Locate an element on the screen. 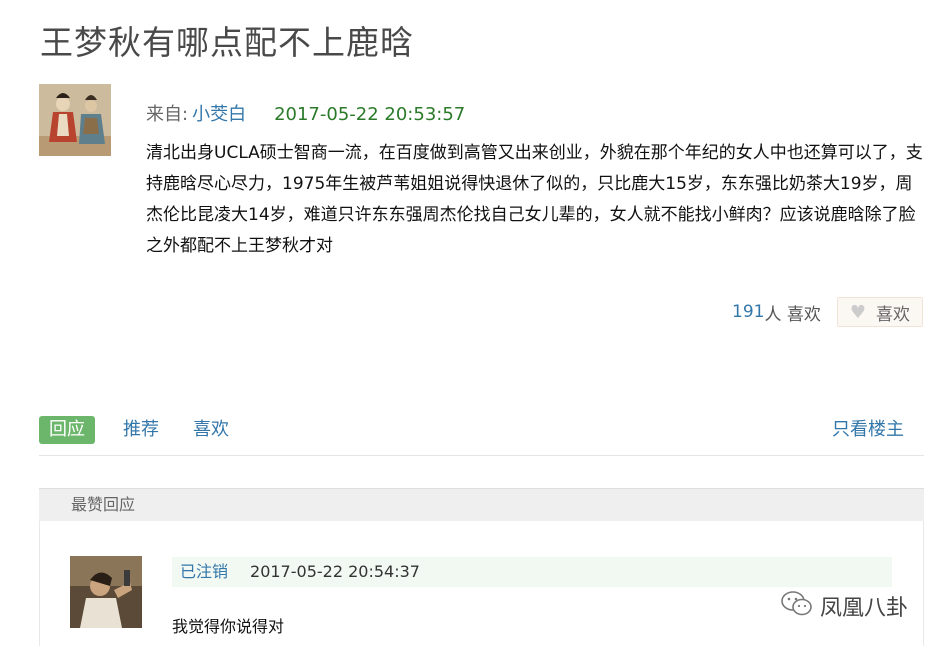 This screenshot has width=947, height=646. reply-tabs: 回应 推荐 喜欢 只看楼主 is located at coordinates (481, 436).